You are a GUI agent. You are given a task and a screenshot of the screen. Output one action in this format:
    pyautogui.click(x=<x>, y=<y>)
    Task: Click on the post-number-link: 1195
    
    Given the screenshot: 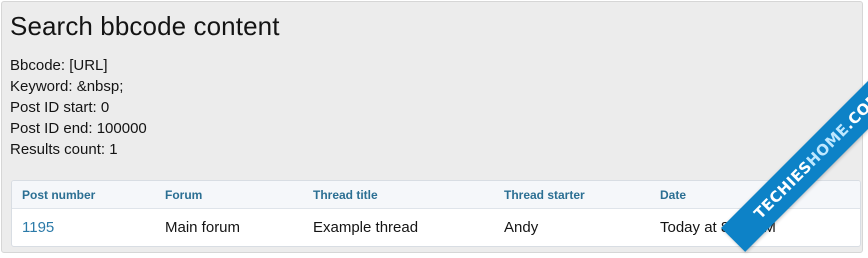 What is the action you would take?
    pyautogui.click(x=38, y=228)
    